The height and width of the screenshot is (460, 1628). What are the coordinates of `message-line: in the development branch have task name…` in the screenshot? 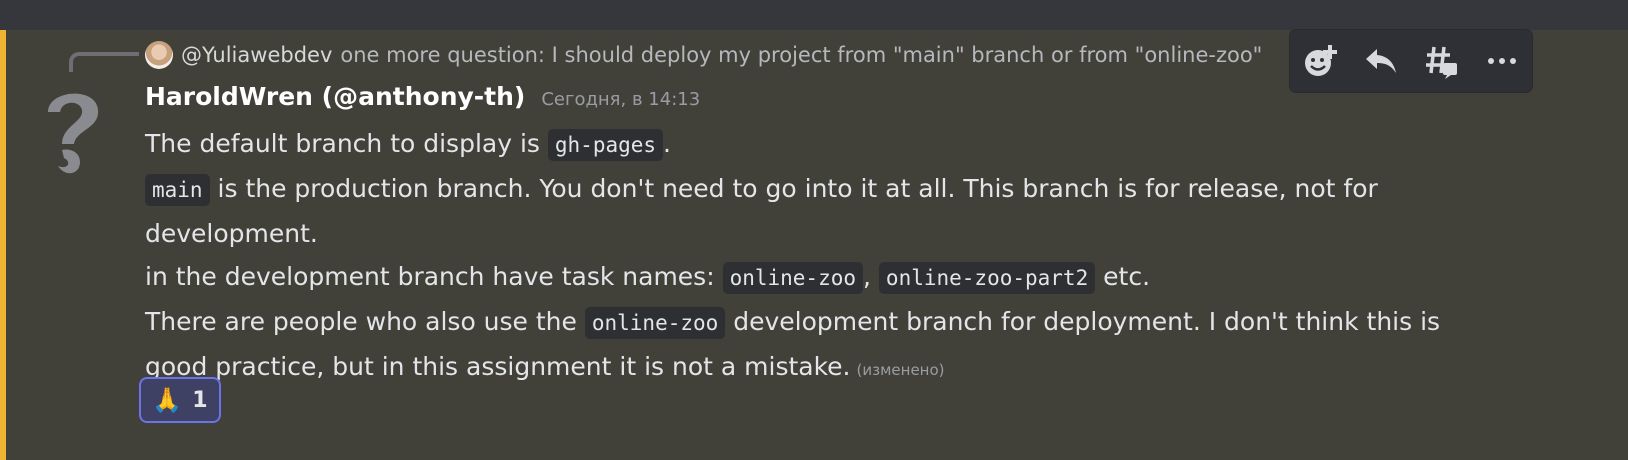 It's located at (815, 277).